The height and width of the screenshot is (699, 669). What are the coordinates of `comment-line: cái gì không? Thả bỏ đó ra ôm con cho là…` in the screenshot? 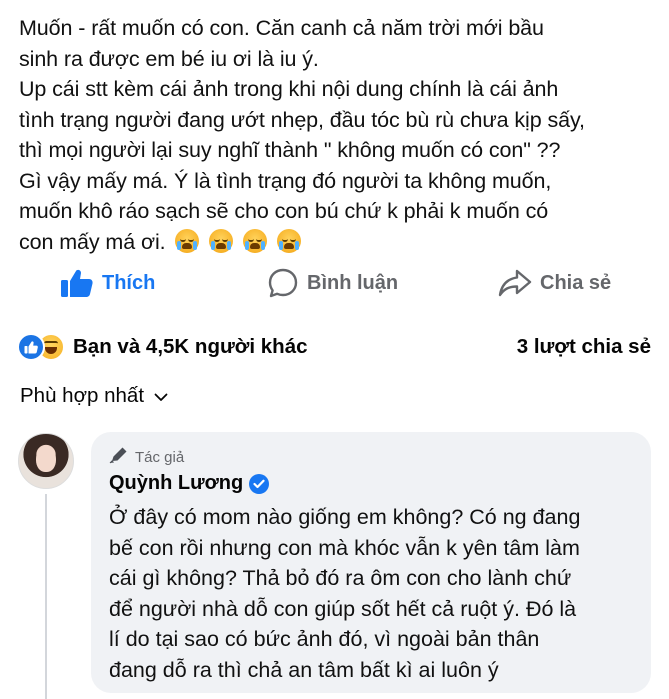 It's located at (340, 578).